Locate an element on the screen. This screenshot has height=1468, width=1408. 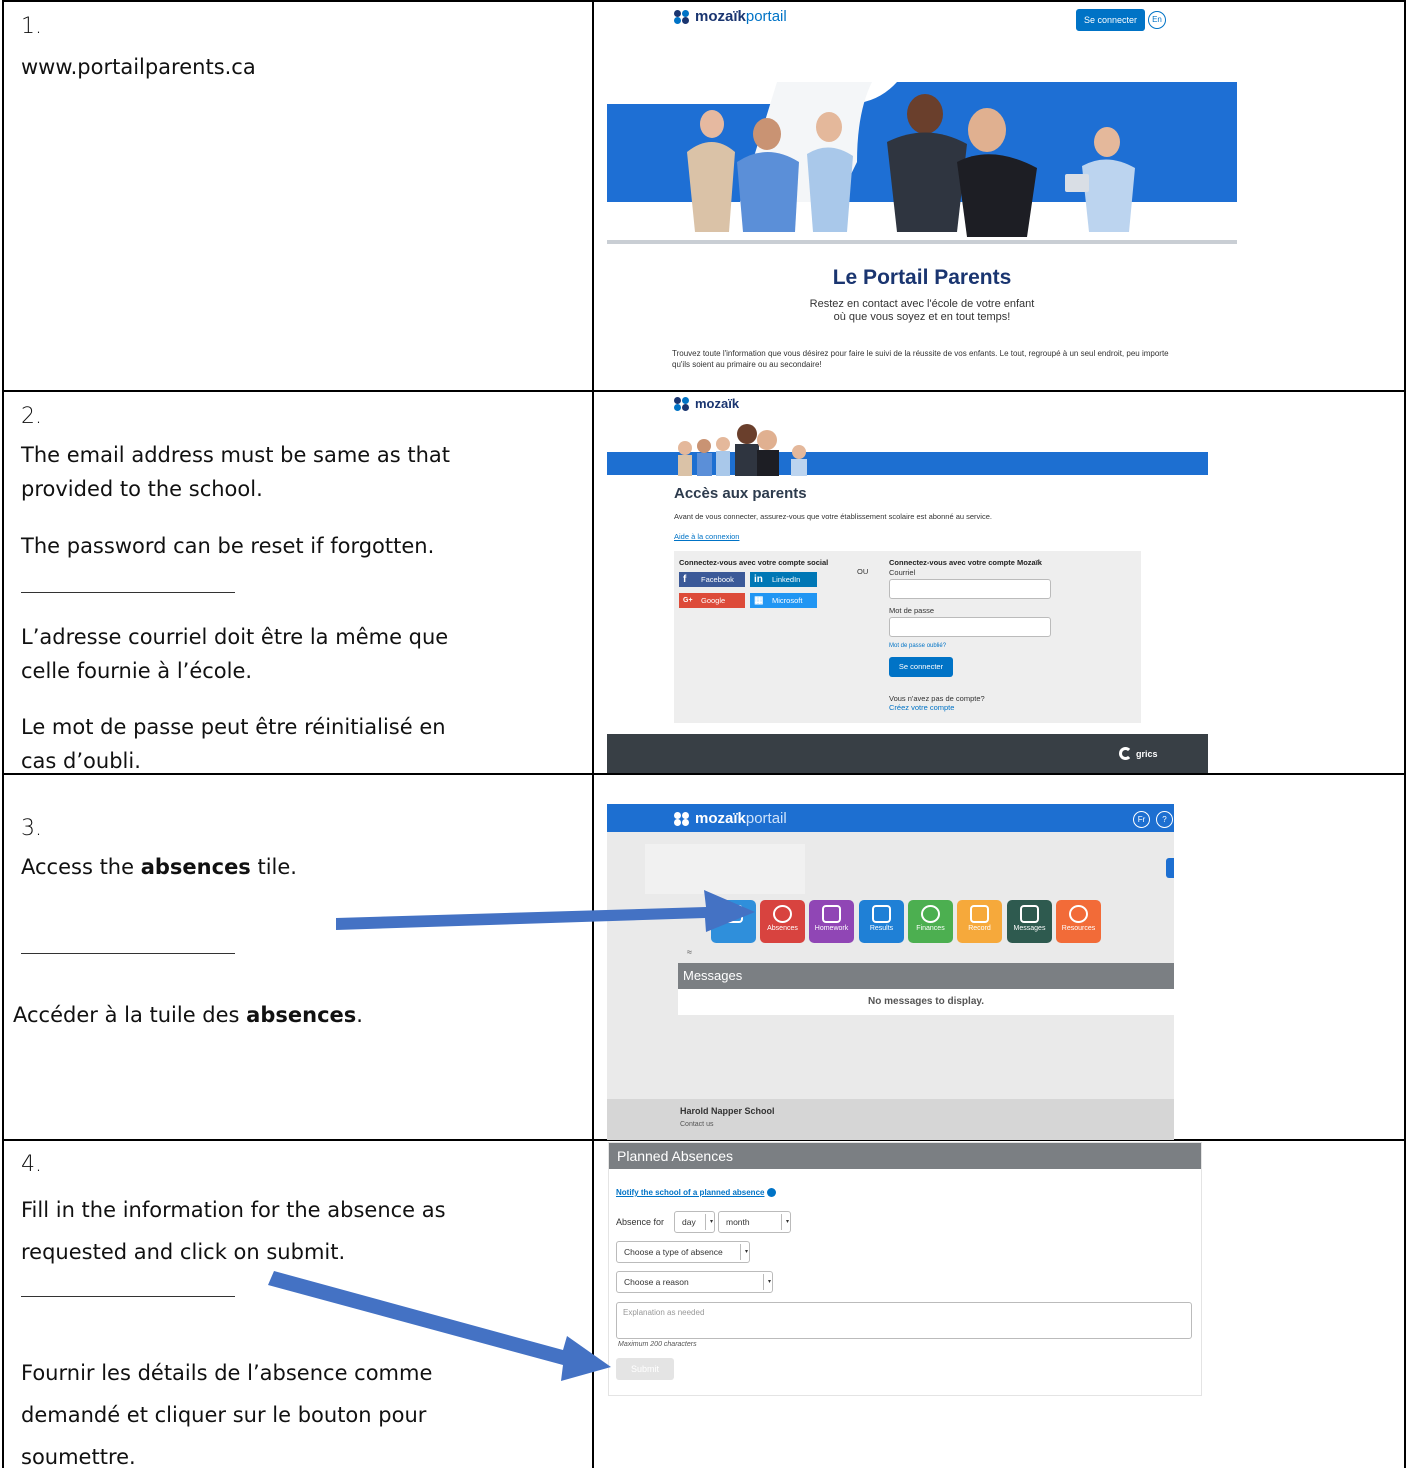
tile-label: Resources is located at coordinates (1078, 928).